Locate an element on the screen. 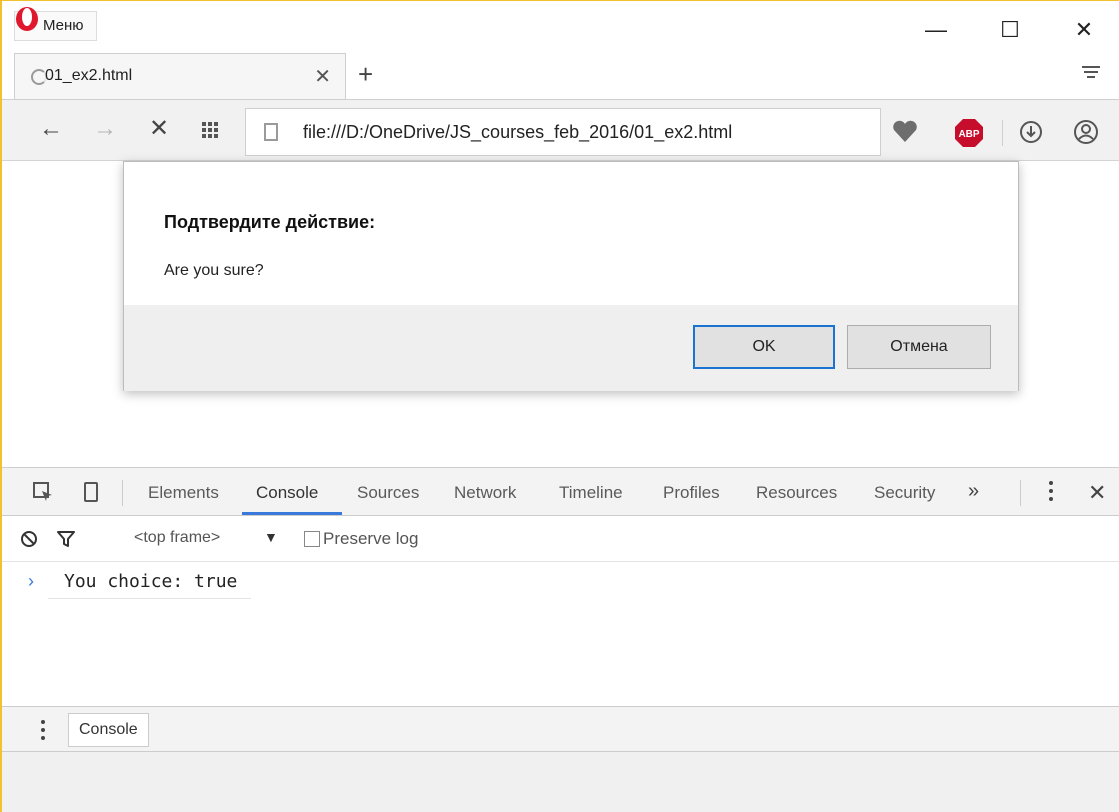 The width and height of the screenshot is (1119, 812). inspect-element-icon is located at coordinates (43, 492).